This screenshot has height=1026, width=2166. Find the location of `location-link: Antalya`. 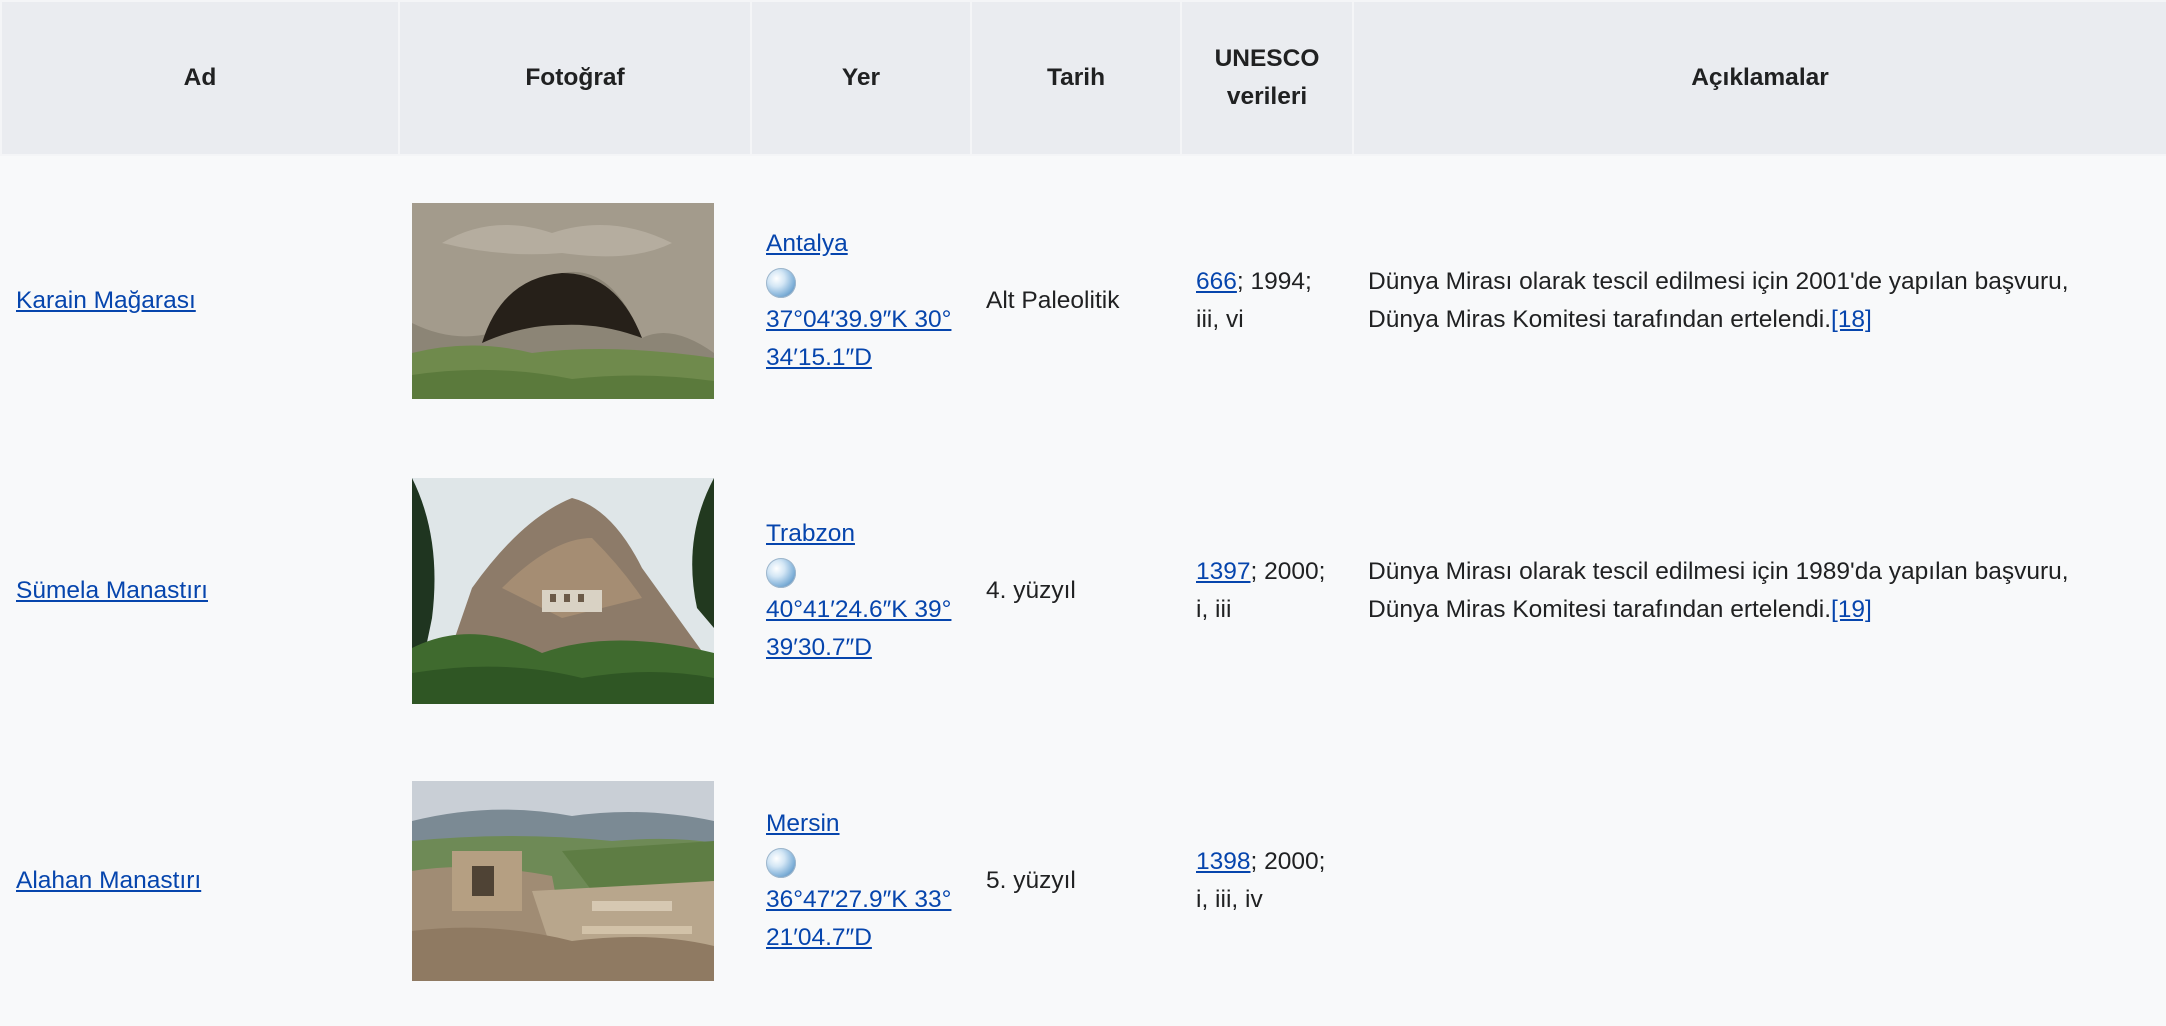

location-link: Antalya is located at coordinates (807, 243).